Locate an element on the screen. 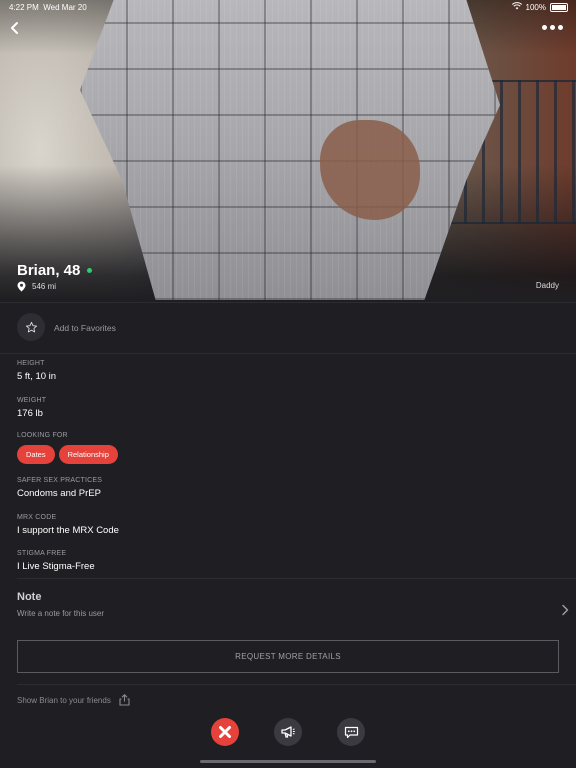 The height and width of the screenshot is (768, 576). chat-icon is located at coordinates (351, 732).